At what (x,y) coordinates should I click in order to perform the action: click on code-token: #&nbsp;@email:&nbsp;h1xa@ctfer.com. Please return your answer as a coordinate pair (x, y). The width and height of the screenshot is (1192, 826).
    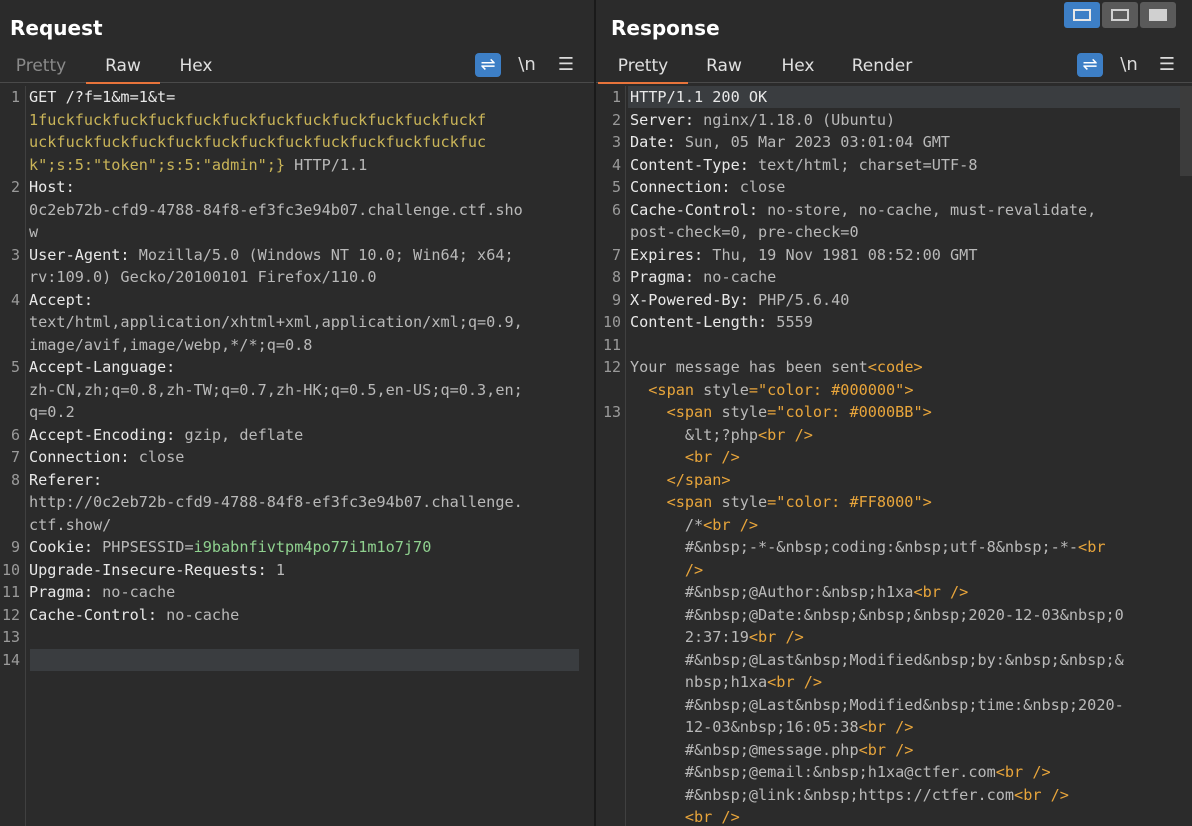
    Looking at the image, I should click on (813, 772).